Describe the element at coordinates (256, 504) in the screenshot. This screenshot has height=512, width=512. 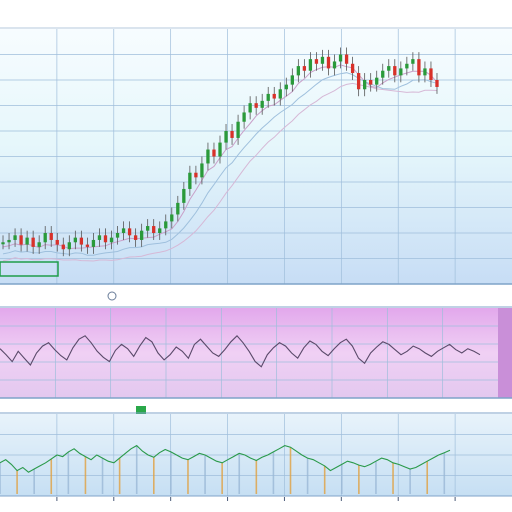
I see `time-axis` at that location.